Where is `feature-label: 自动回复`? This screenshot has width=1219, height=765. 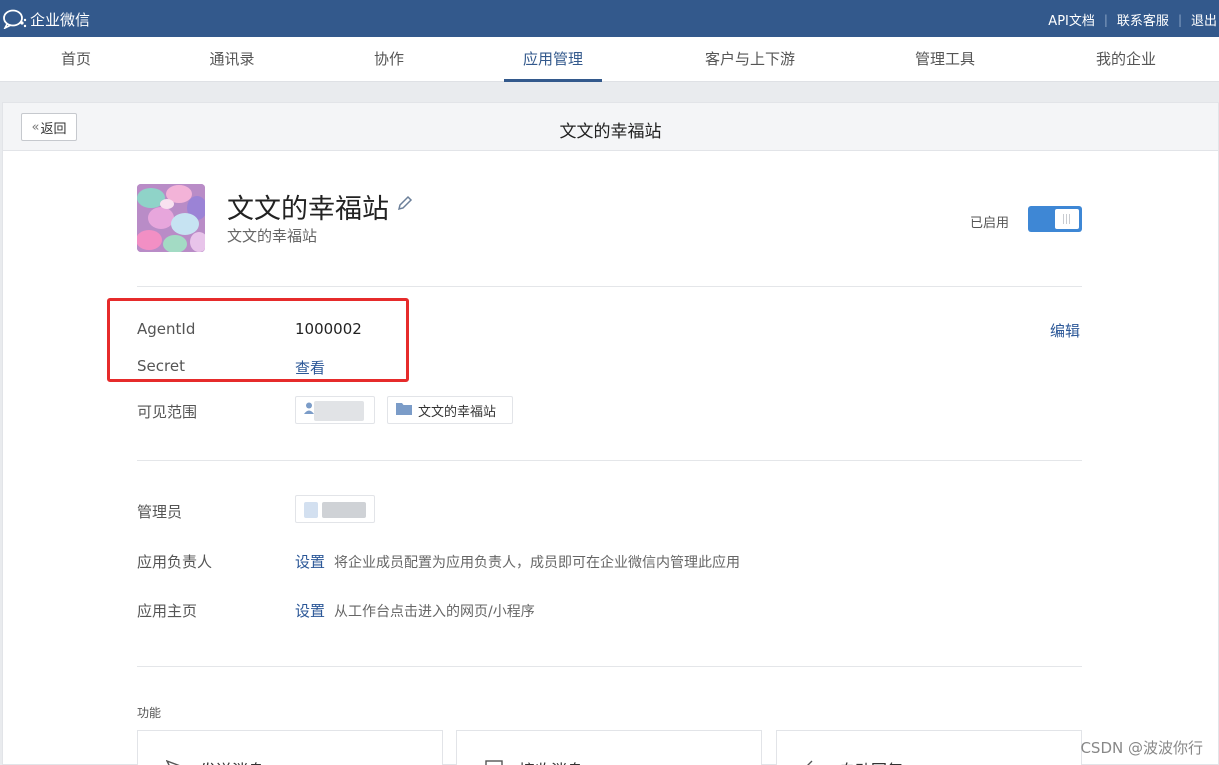 feature-label: 自动回复 is located at coordinates (871, 761).